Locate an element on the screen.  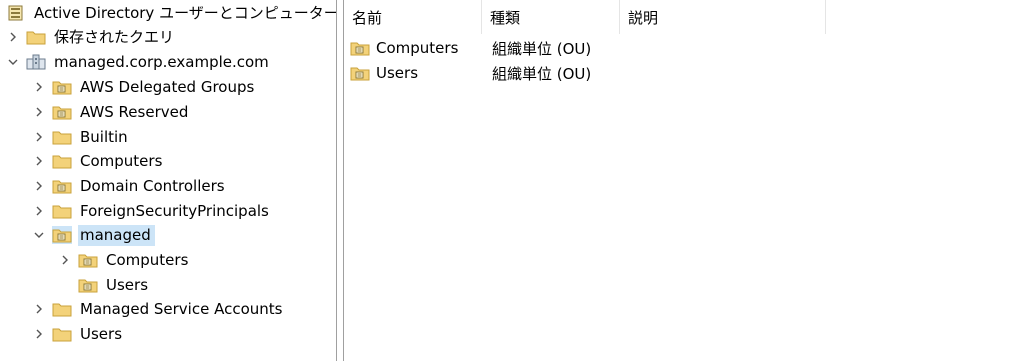
tree-item-aws-delegated-groups: AWS Delegated Groups is located at coordinates (145, 87).